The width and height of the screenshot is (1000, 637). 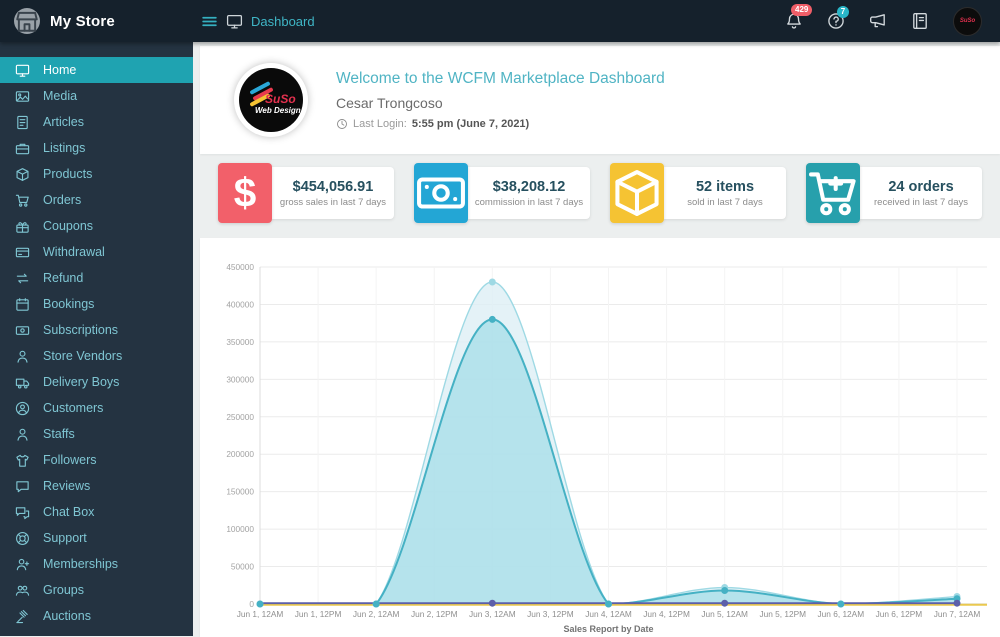 What do you see at coordinates (22, 330) in the screenshot?
I see `money-icon` at bounding box center [22, 330].